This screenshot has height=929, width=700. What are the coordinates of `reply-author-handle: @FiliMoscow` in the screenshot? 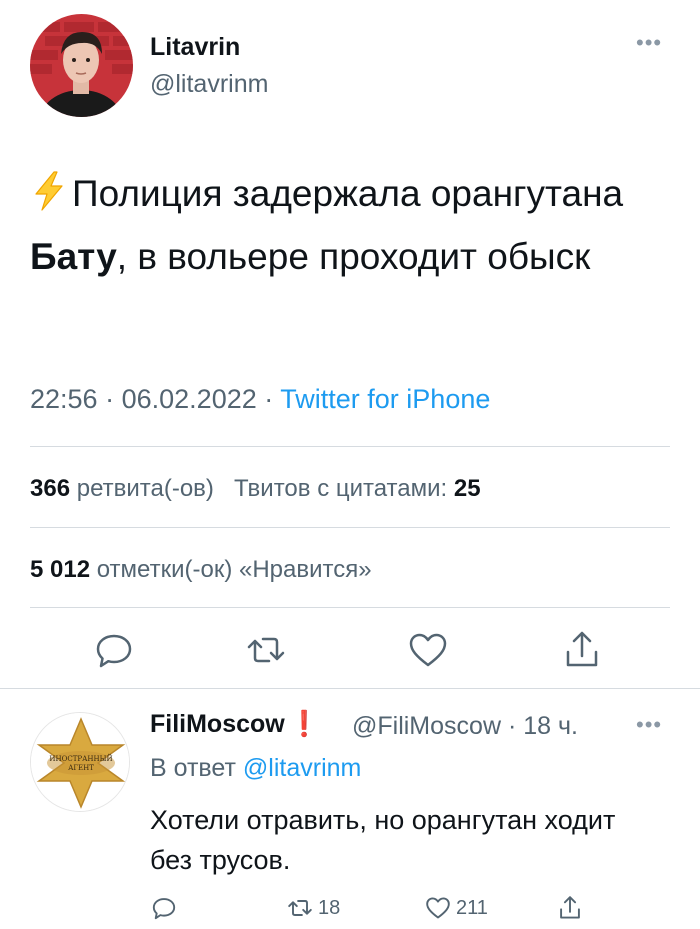 It's located at (426, 726).